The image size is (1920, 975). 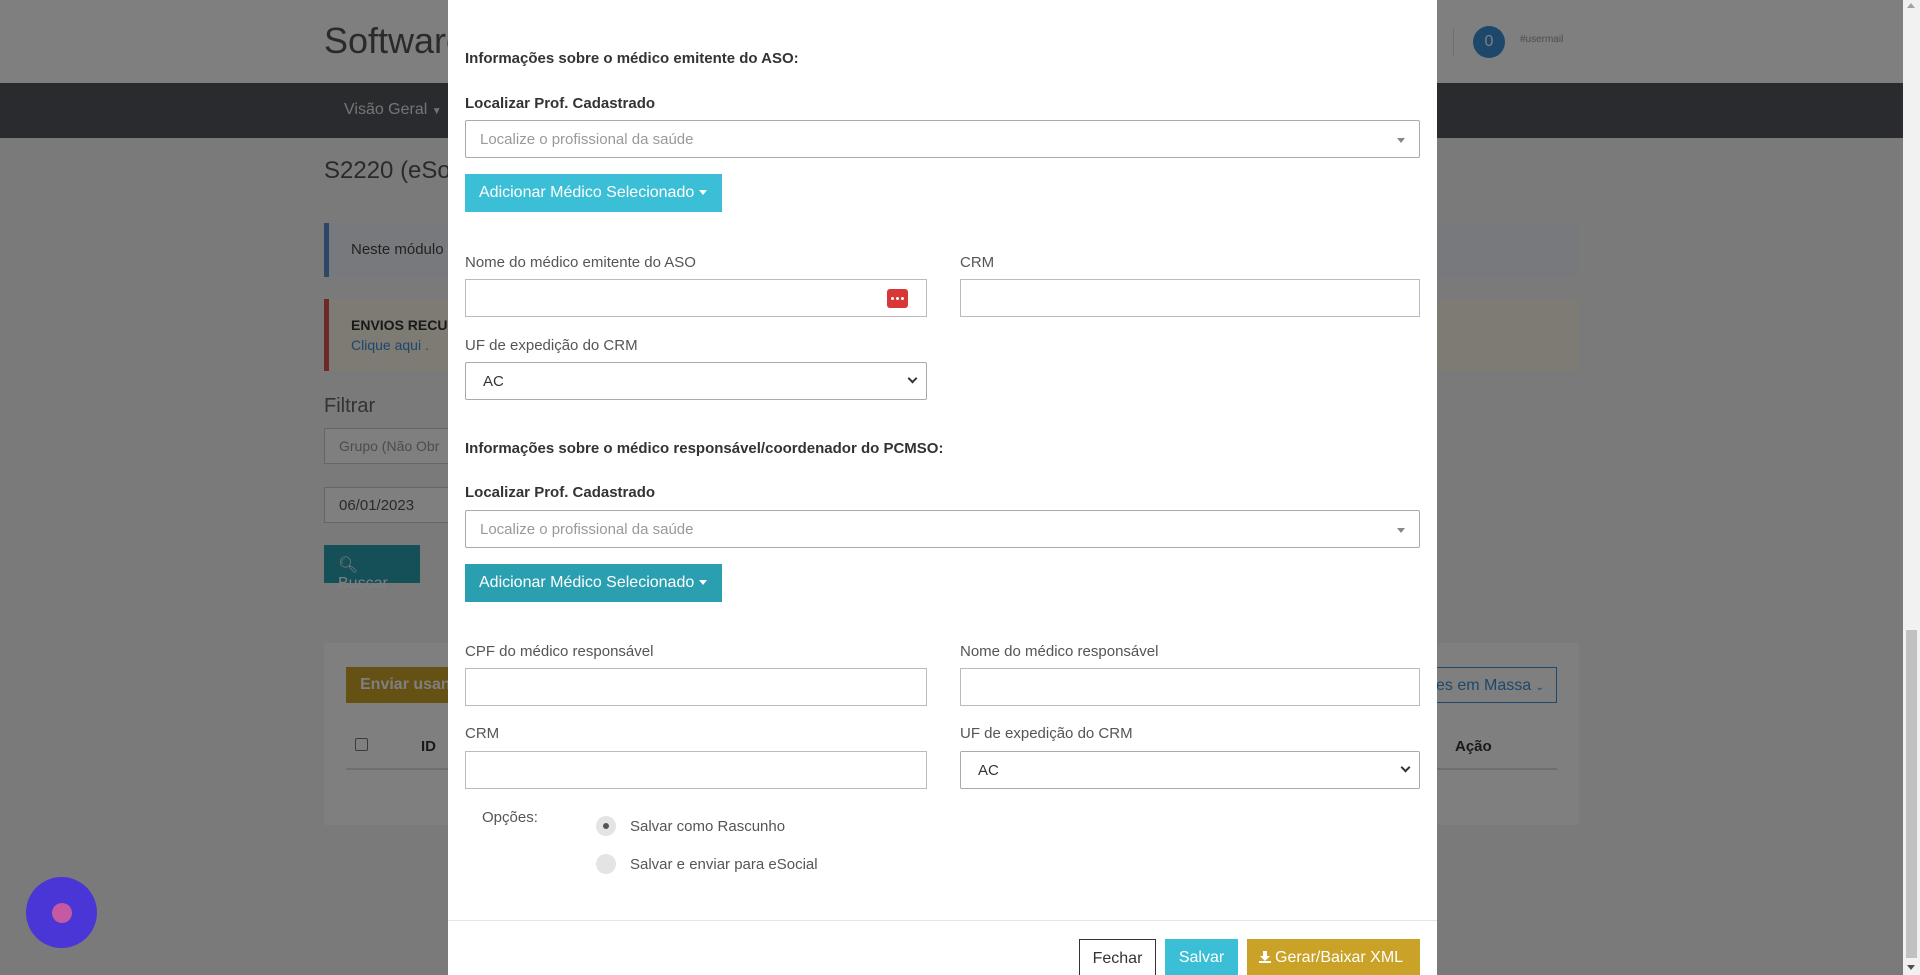 I want to click on coordinator-crm-field, so click(x=696, y=770).